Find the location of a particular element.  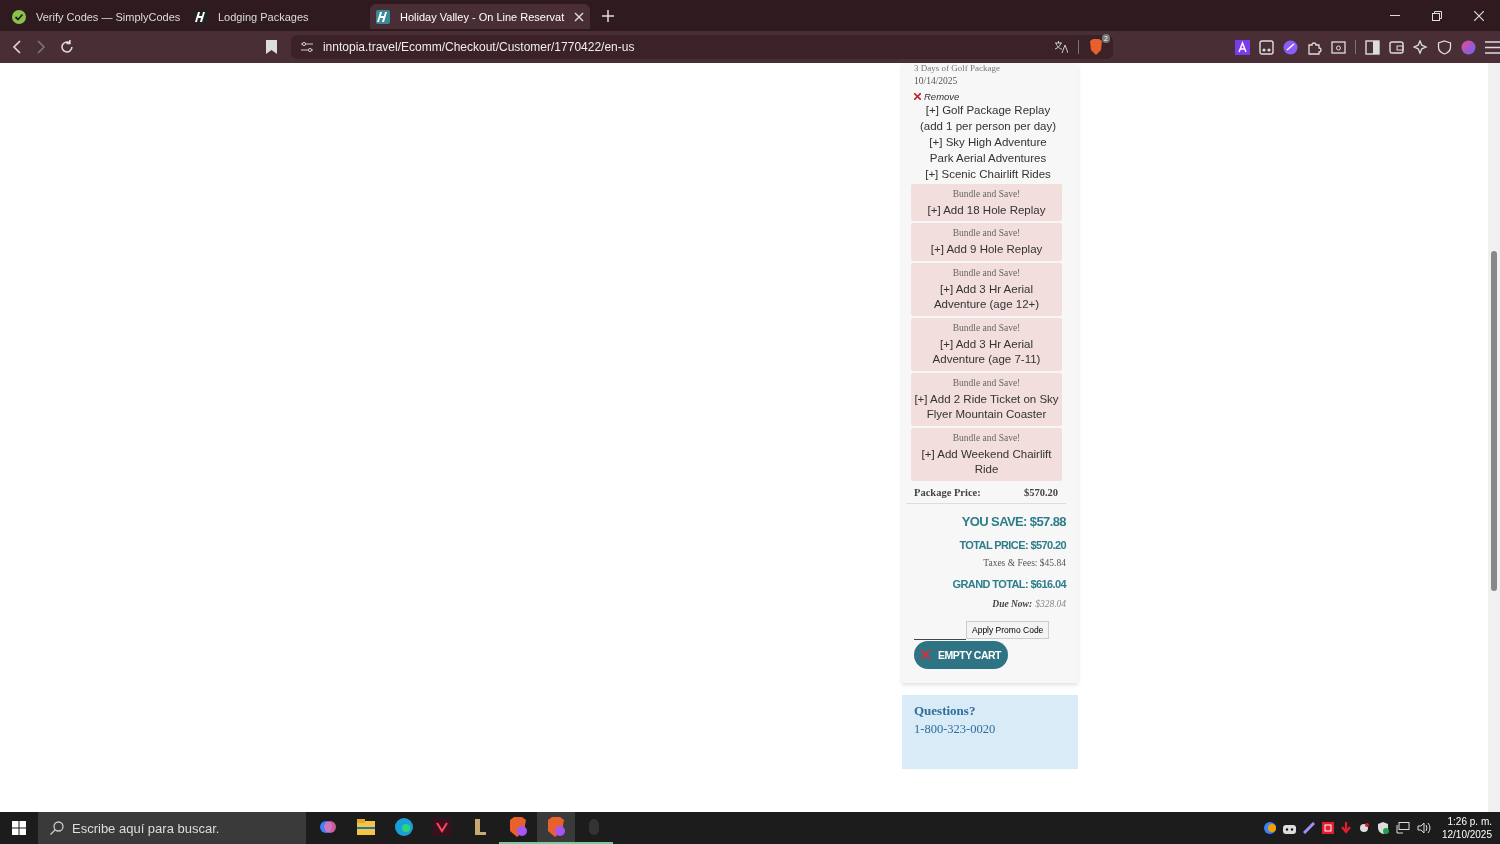

network-icon is located at coordinates (1402, 828).